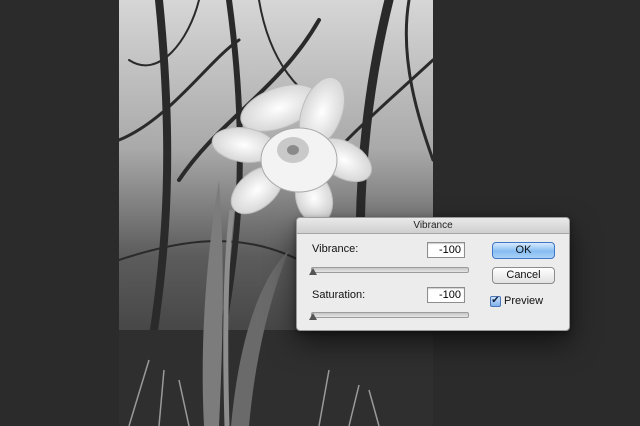 The image size is (640, 426). Describe the element at coordinates (446, 250) in the screenshot. I see `vibrance-input` at that location.